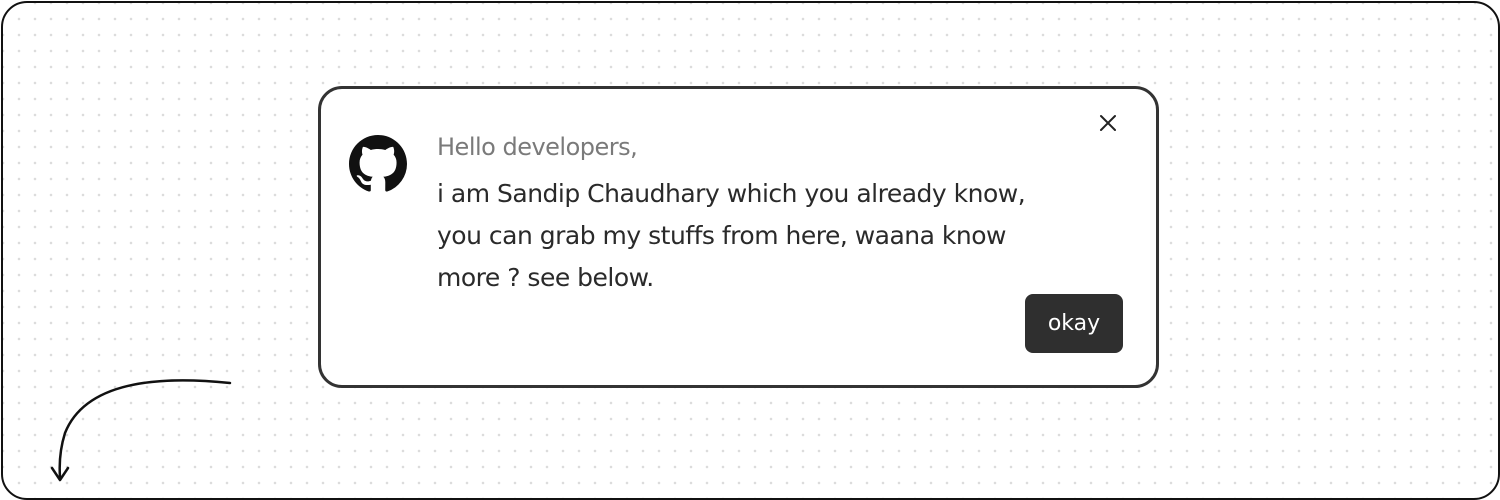 The image size is (1500, 500). Describe the element at coordinates (537, 147) in the screenshot. I see `greeting-text: Hello developers,` at that location.